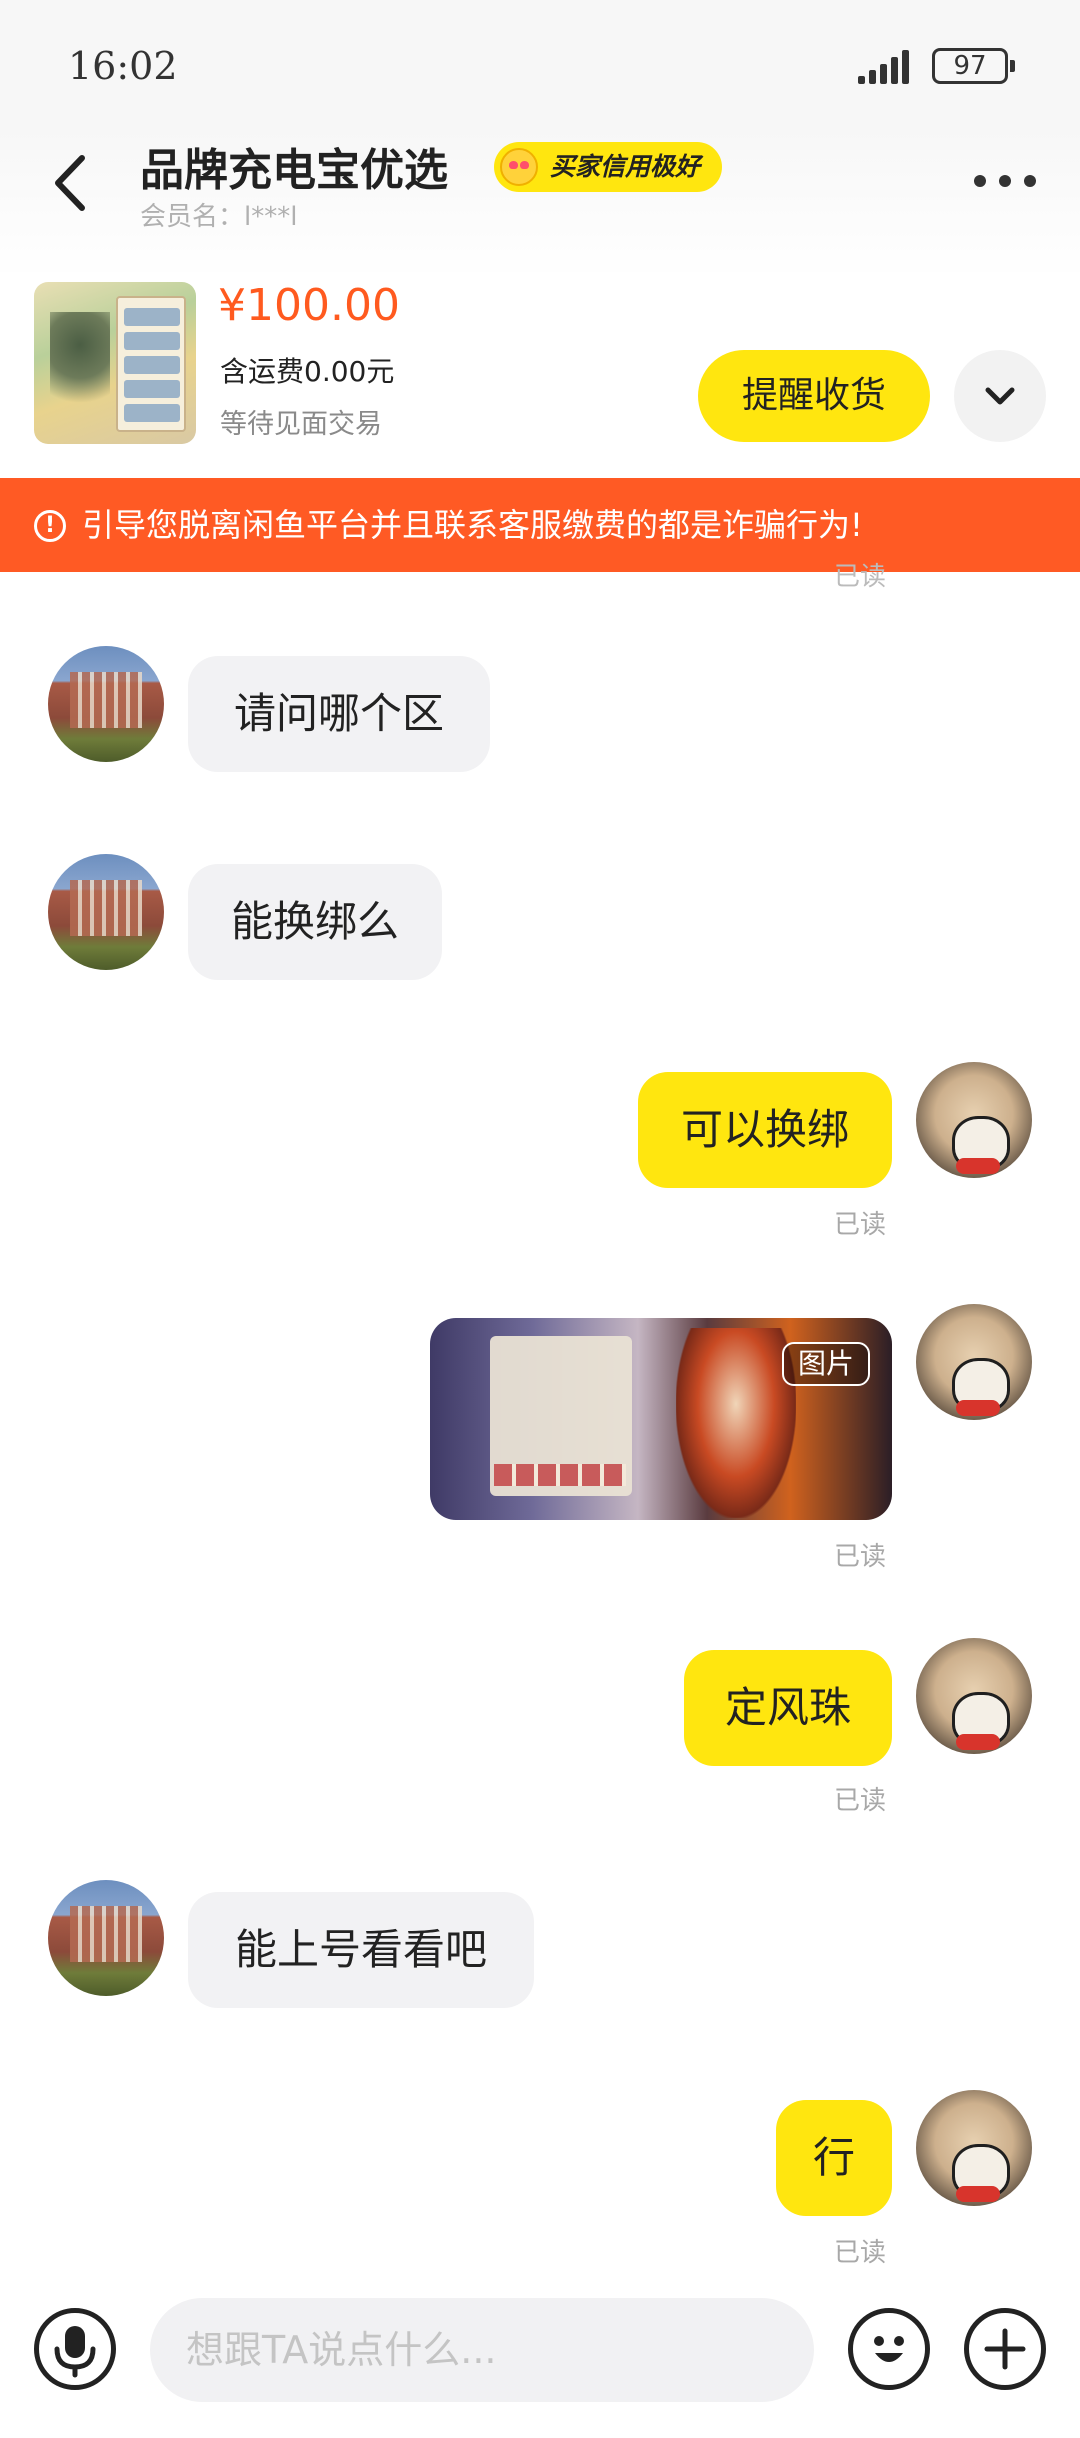 This screenshot has height=2438, width=1080. What do you see at coordinates (834, 2158) in the screenshot?
I see `message-bubble: 行` at bounding box center [834, 2158].